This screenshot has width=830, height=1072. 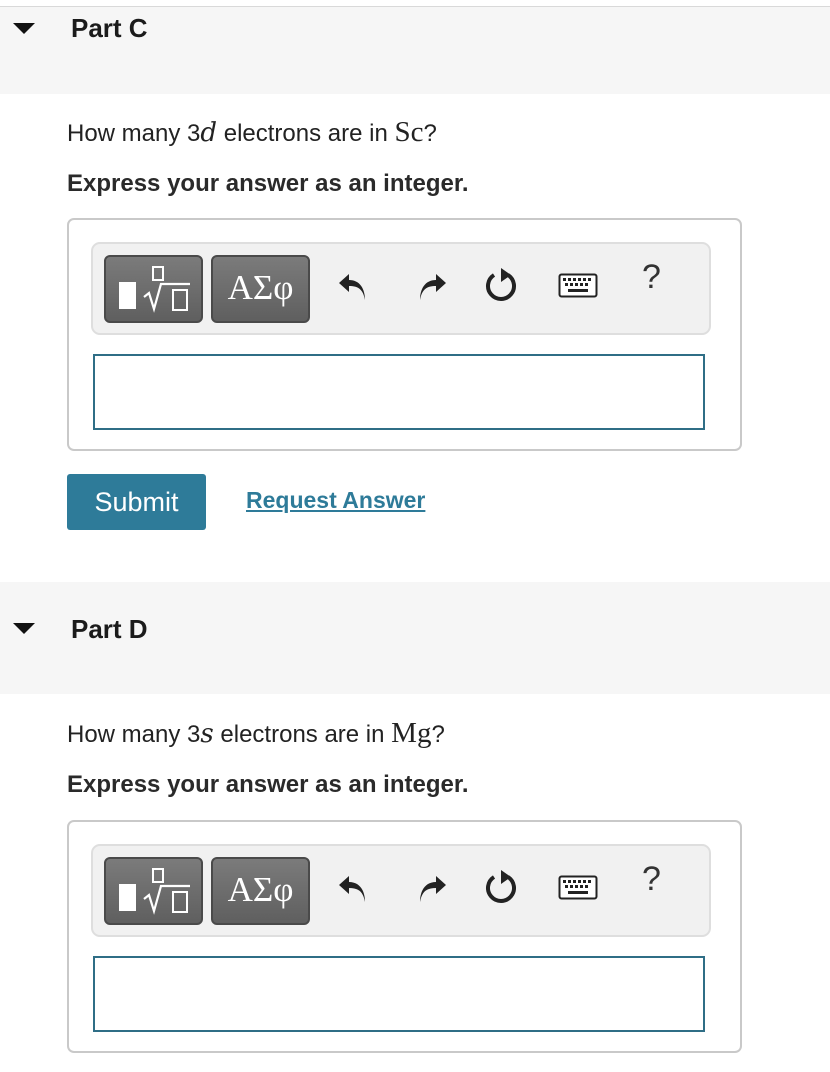 I want to click on part-c-question: How many 3d electrons are in Sc?, so click(x=252, y=132).